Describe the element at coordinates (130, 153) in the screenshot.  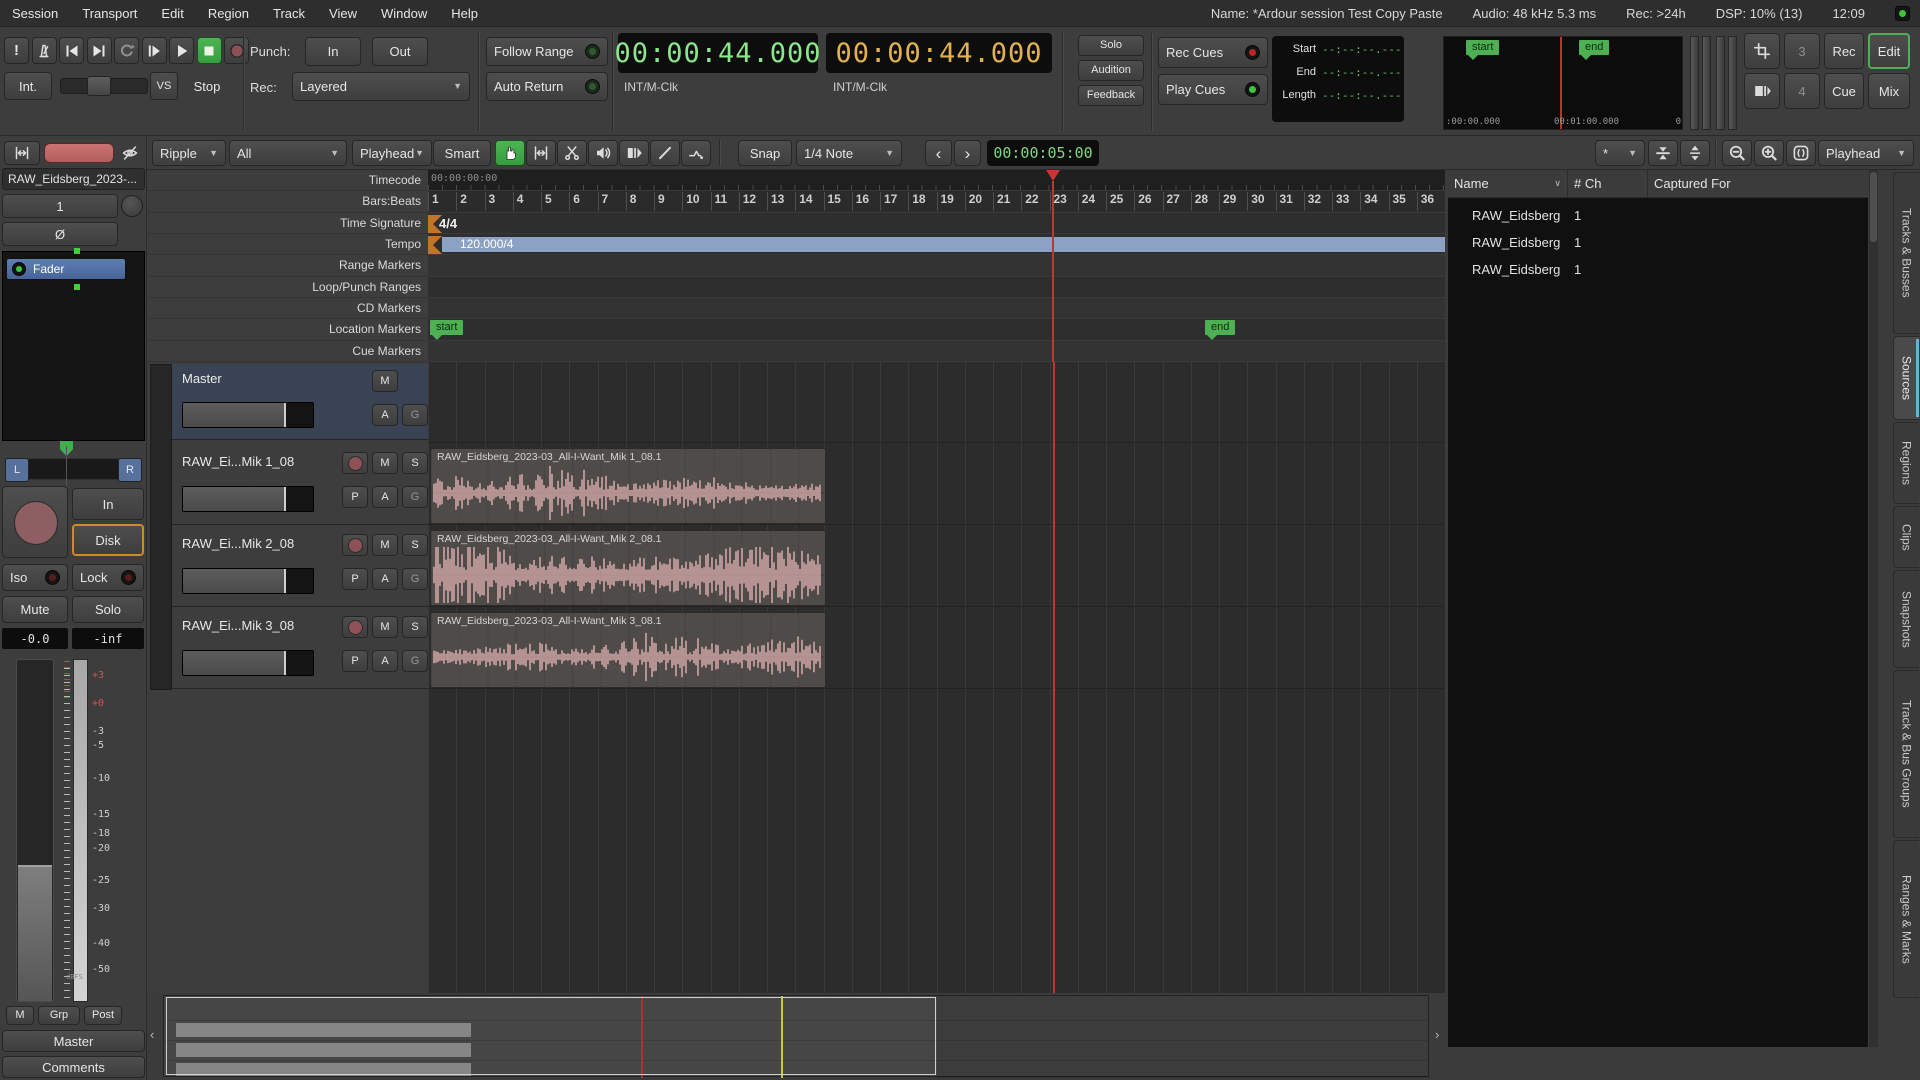
I see `hide-strip-button` at that location.